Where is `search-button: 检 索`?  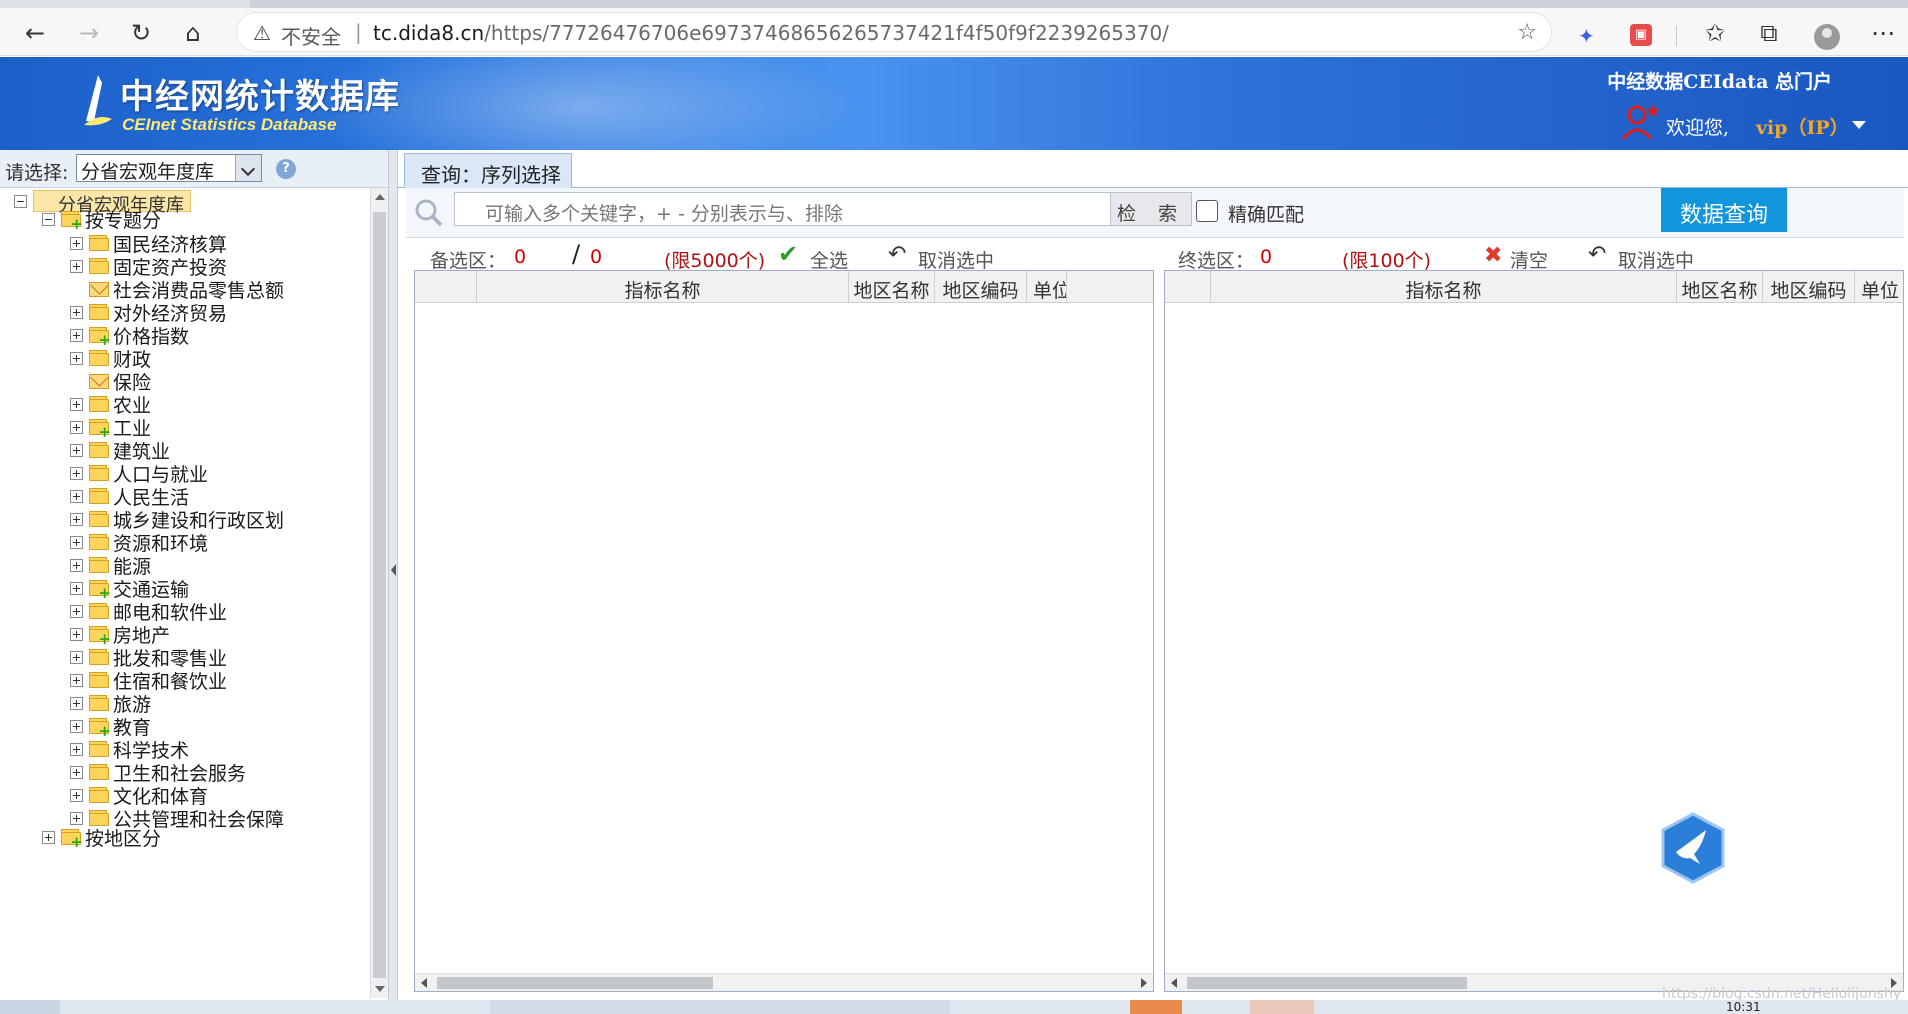 search-button: 检 索 is located at coordinates (1151, 209).